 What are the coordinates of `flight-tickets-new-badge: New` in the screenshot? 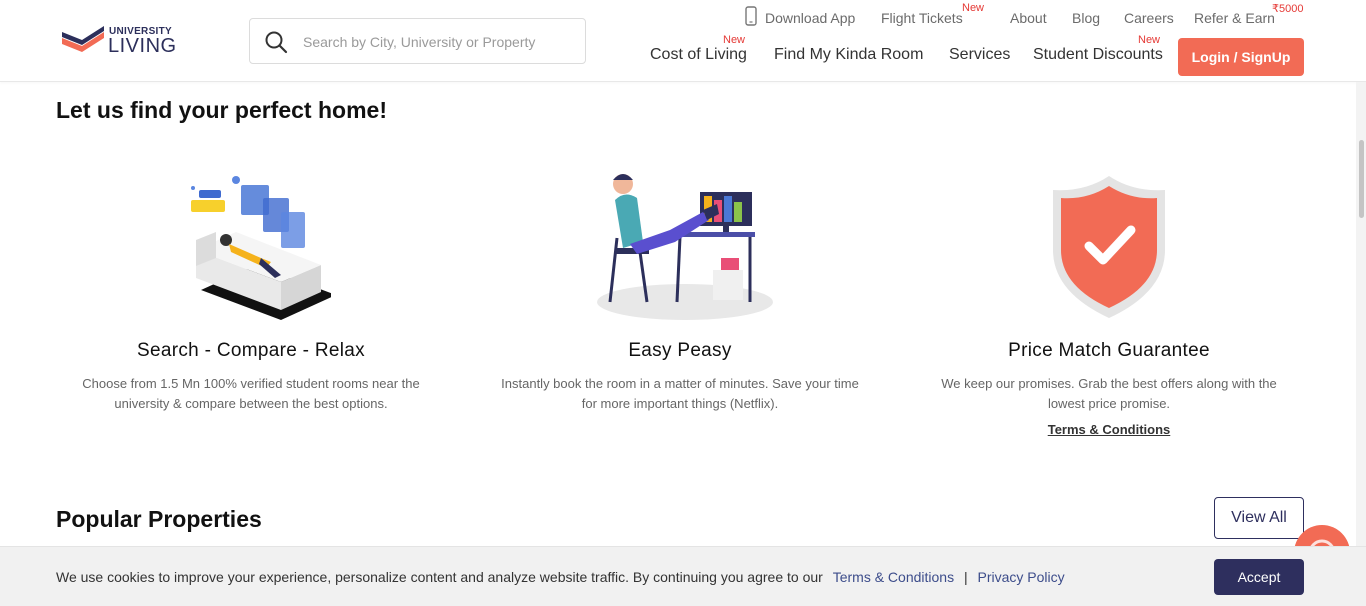 It's located at (973, 8).